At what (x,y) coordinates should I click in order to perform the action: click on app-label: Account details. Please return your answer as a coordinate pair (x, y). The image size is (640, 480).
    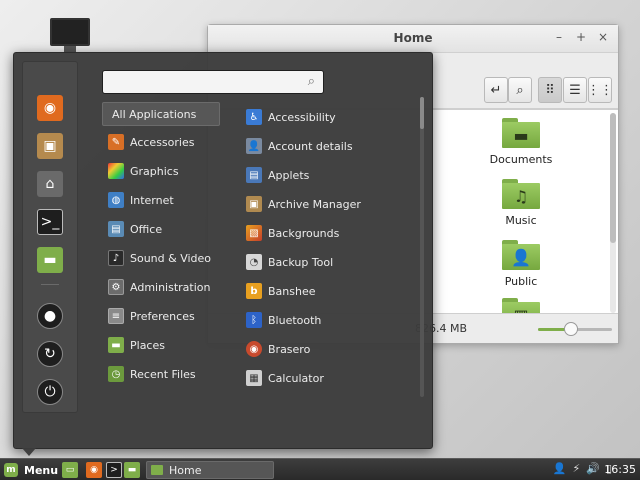
    Looking at the image, I should click on (310, 146).